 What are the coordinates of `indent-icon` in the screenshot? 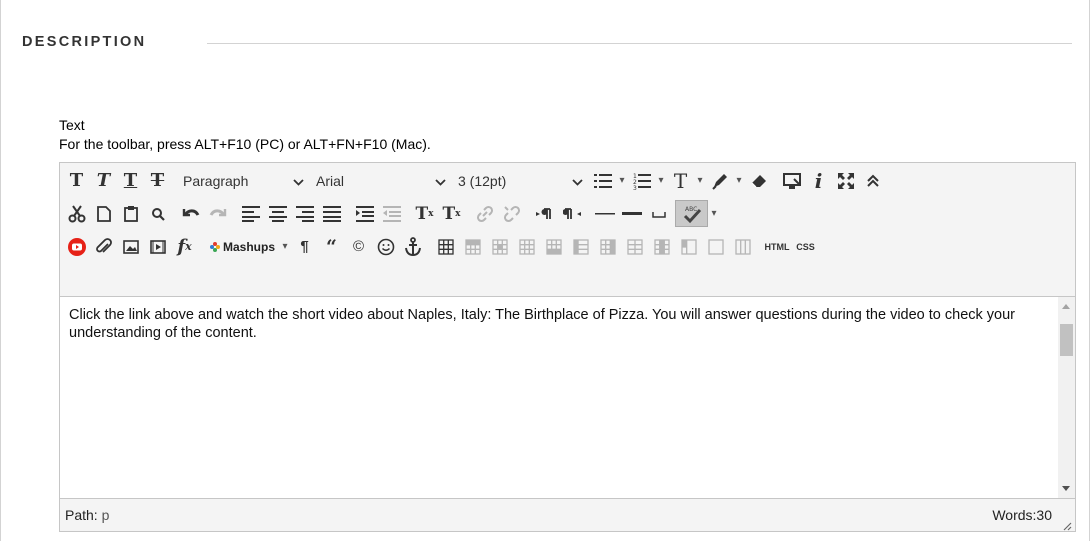 It's located at (364, 213).